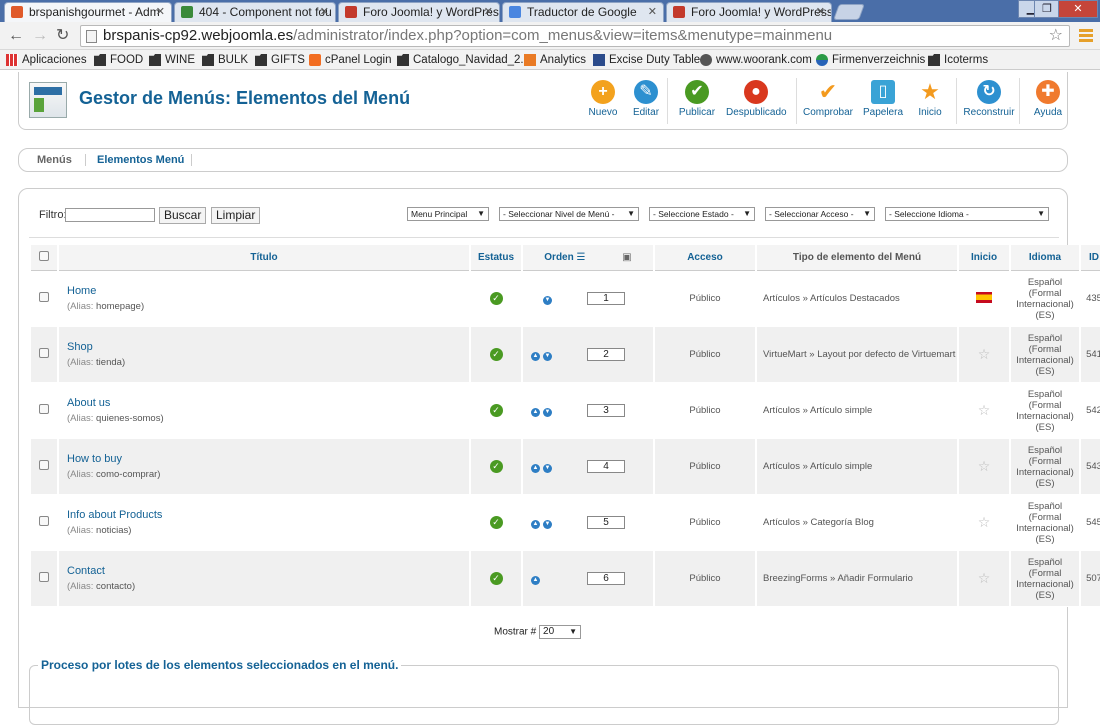  I want to click on back-arrow-icon: ←, so click(16, 36).